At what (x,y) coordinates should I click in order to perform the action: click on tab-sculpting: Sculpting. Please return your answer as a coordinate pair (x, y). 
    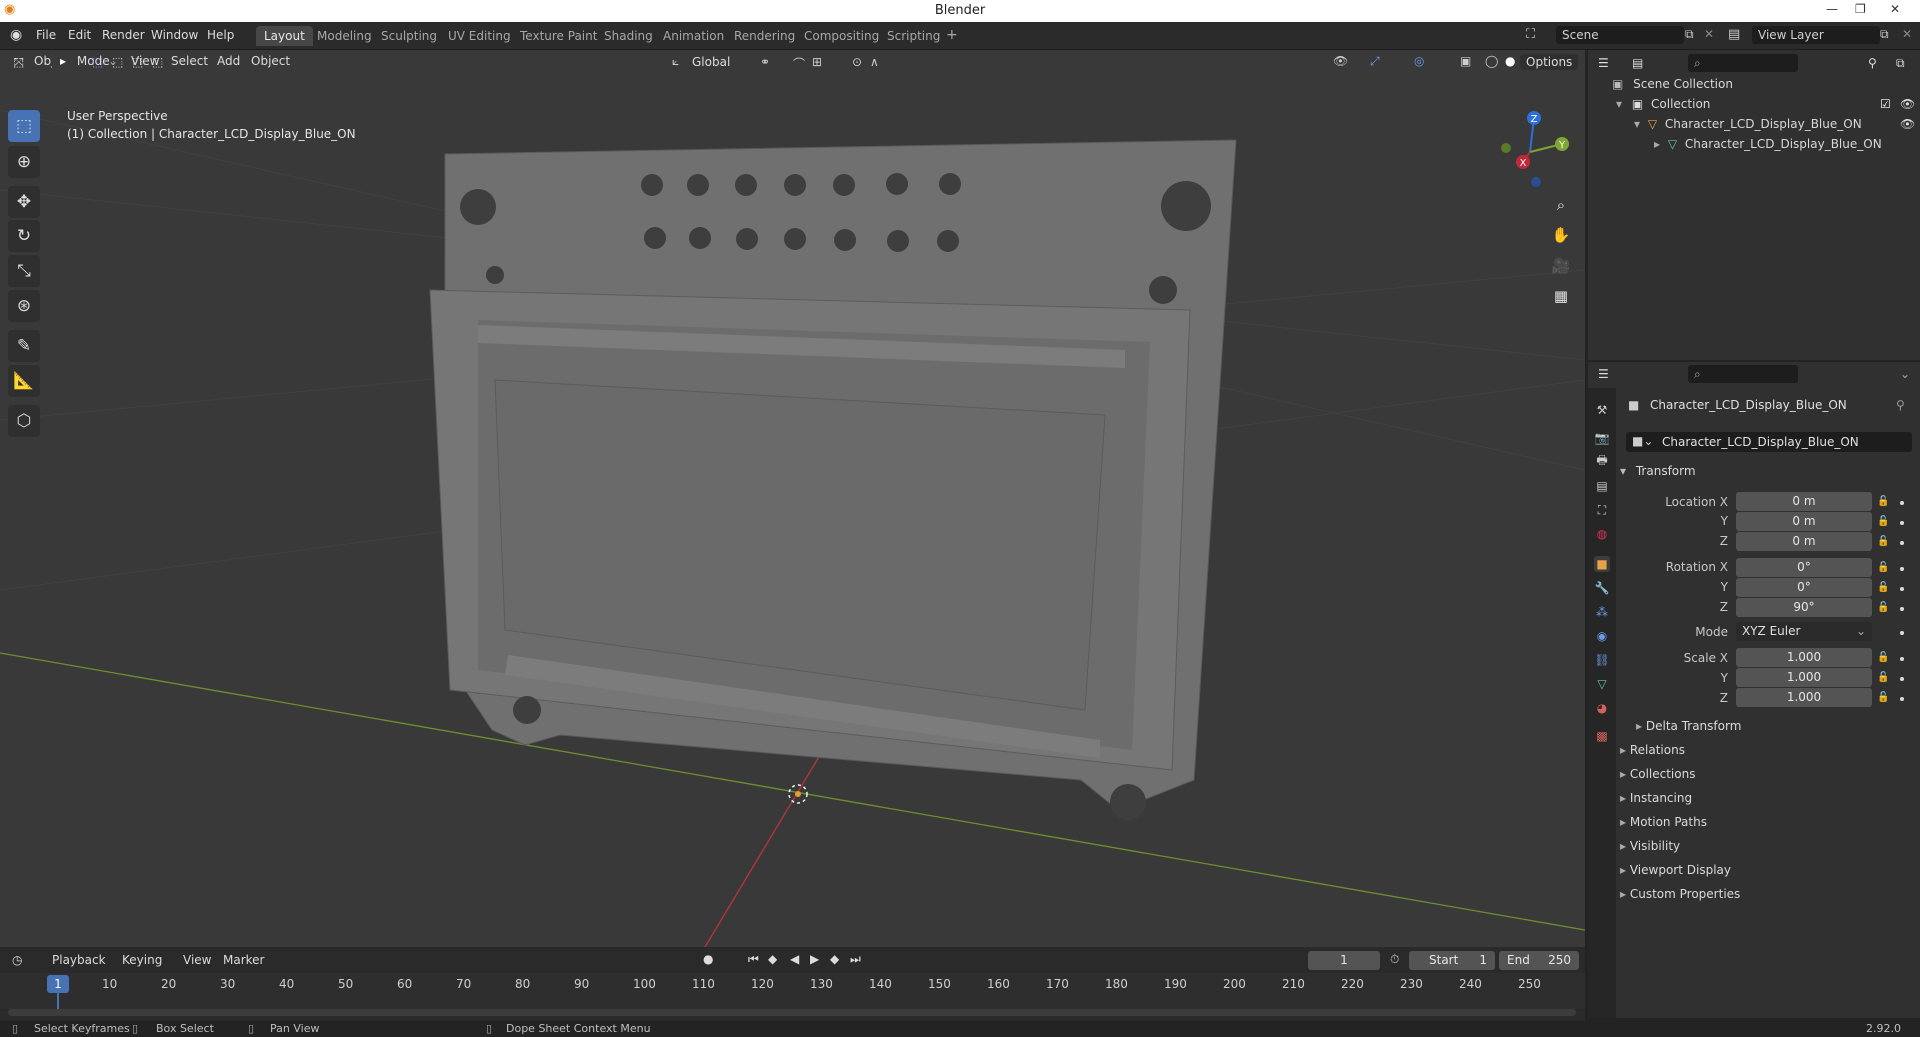
    Looking at the image, I should click on (409, 36).